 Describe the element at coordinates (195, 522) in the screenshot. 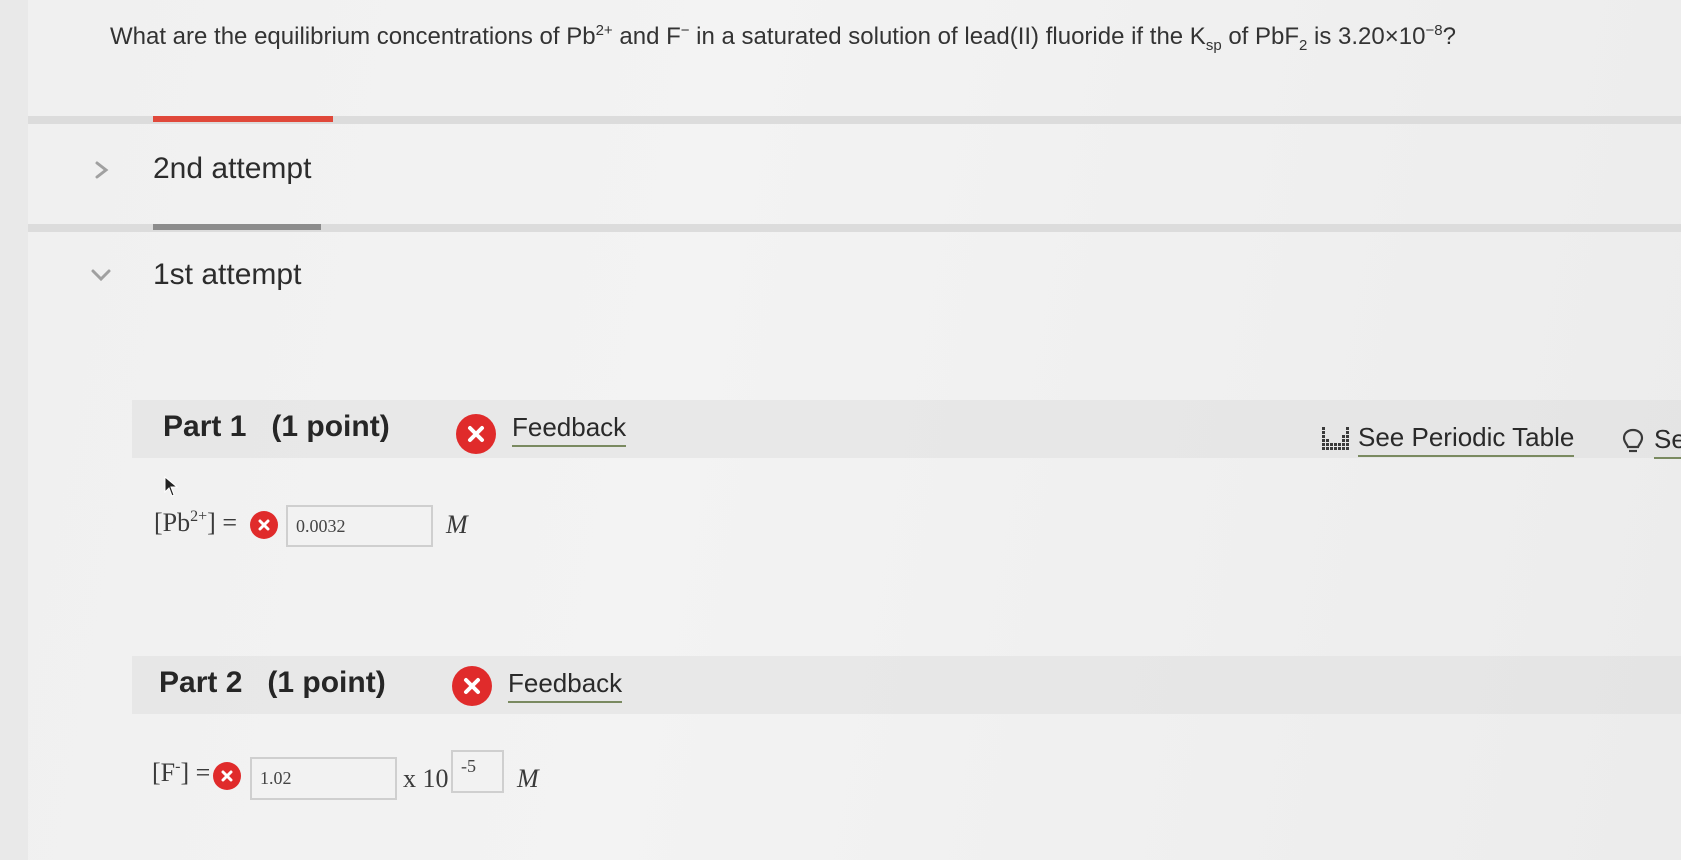

I see `pb-concentration-label: [Pb2+] =` at that location.